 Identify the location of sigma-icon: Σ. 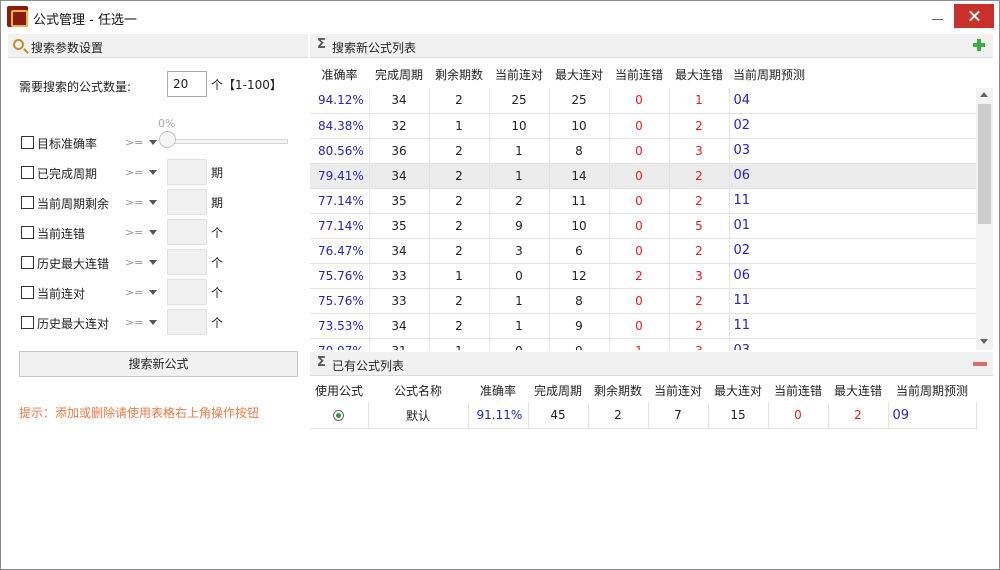
(321, 44).